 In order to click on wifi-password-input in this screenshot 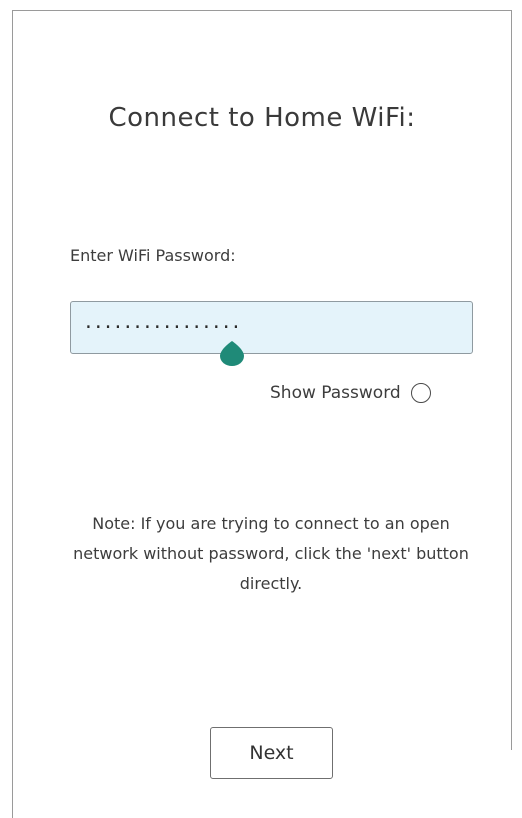, I will do `click(271, 327)`.